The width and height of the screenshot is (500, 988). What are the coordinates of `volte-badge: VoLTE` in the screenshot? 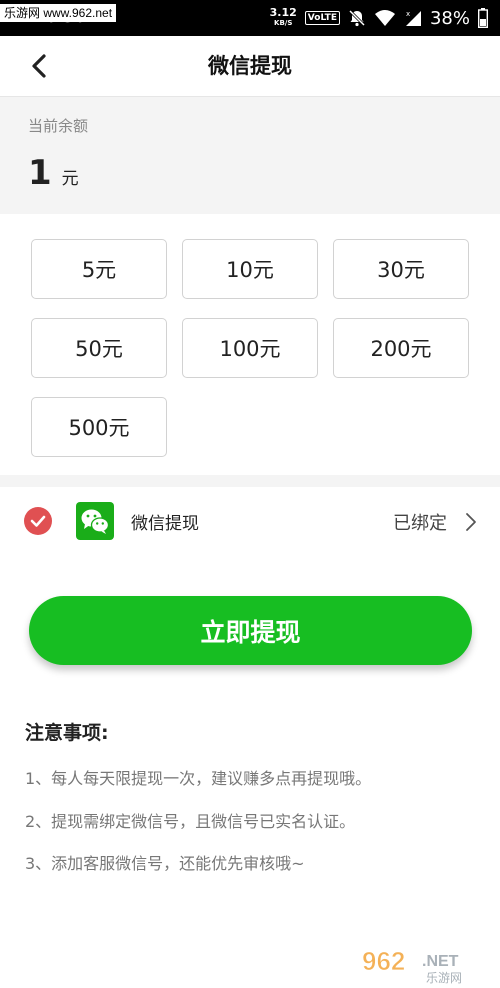 It's located at (322, 18).